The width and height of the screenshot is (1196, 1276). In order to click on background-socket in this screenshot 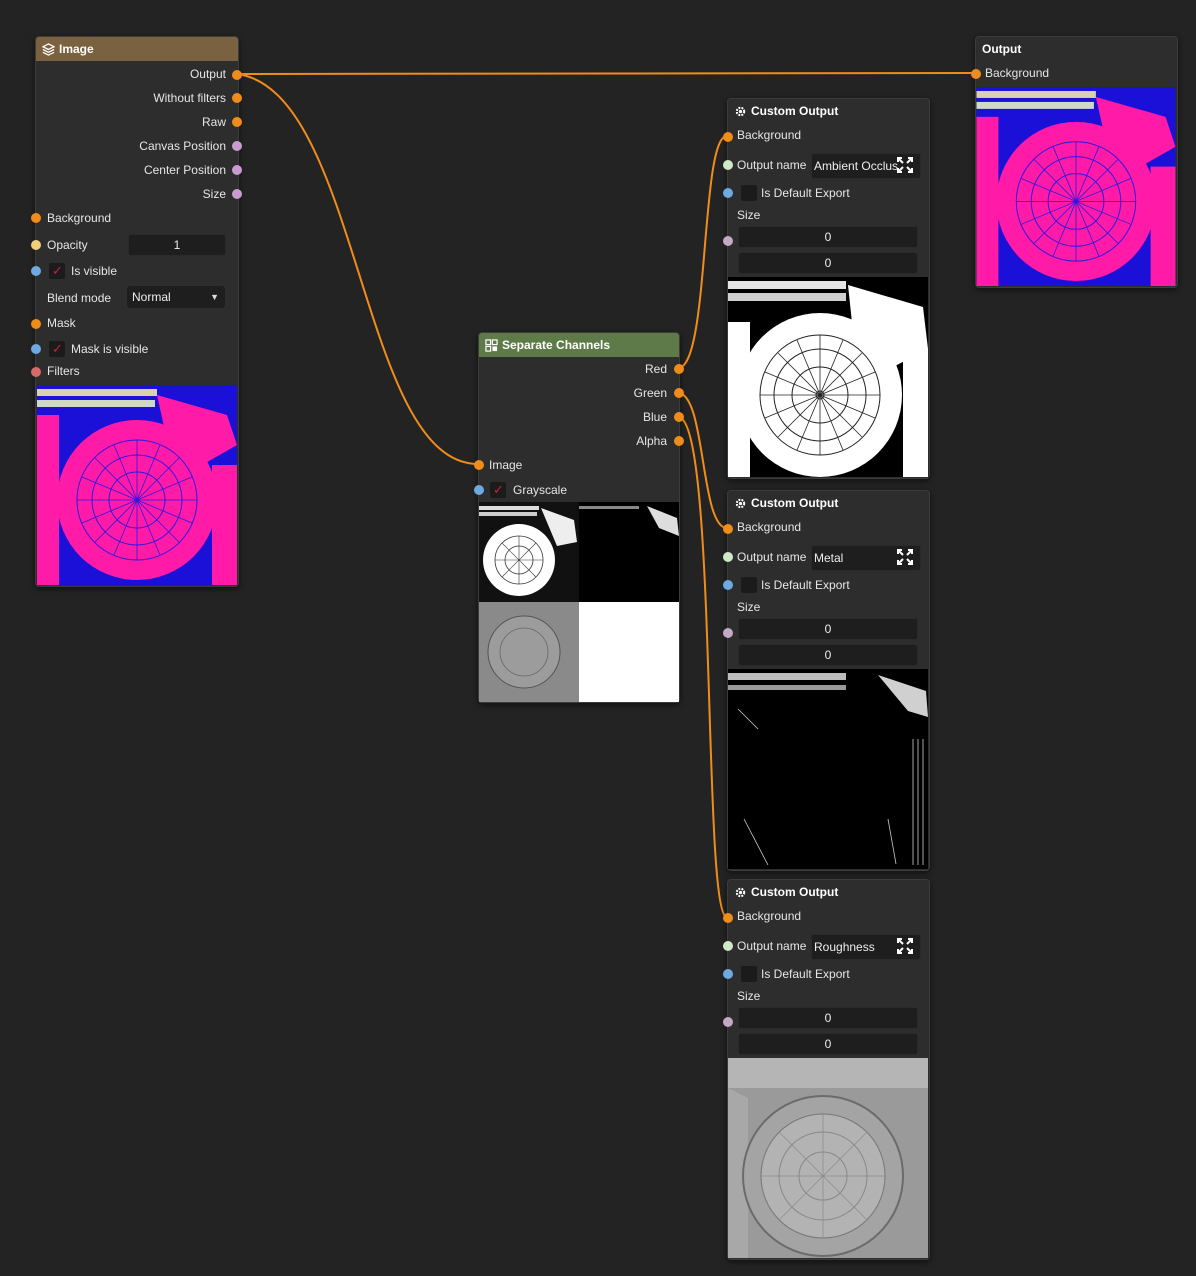, I will do `click(36, 218)`.